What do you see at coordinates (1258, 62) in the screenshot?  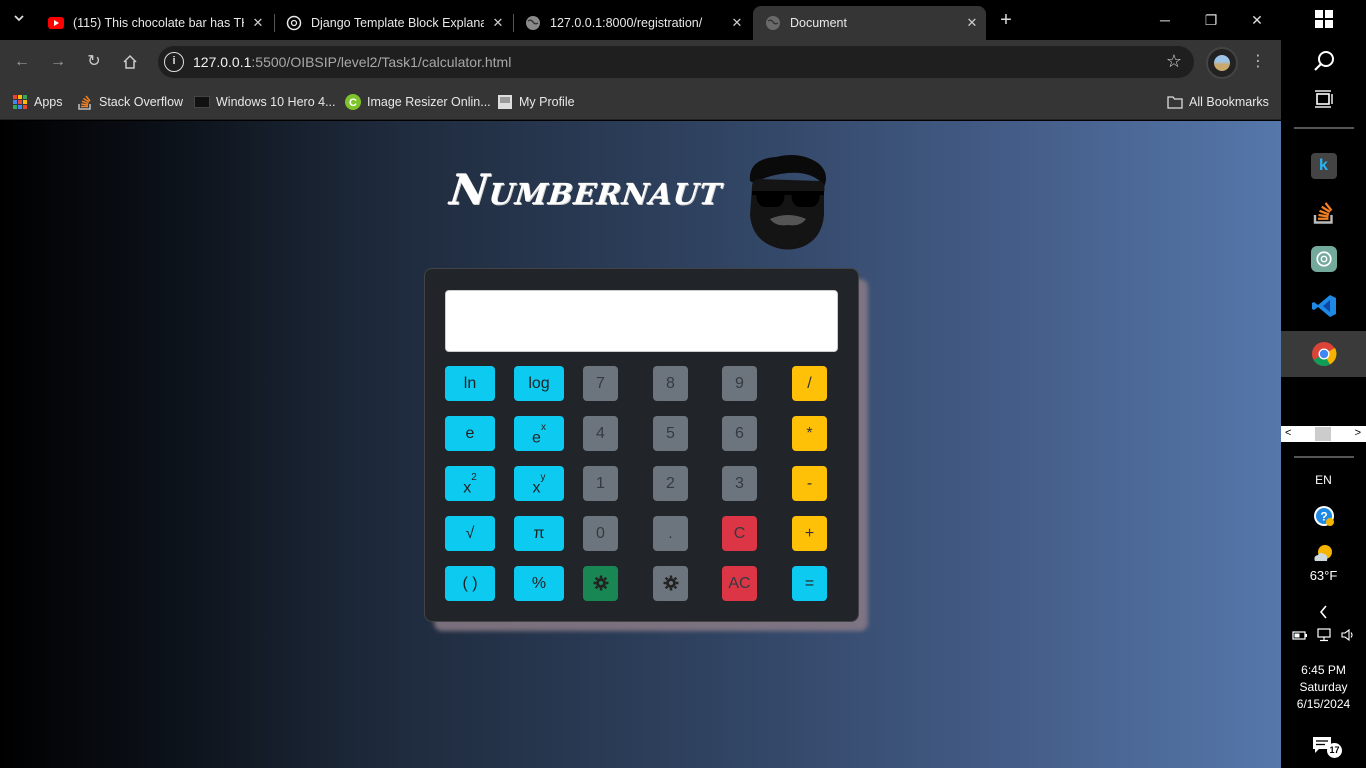 I see `menu-kebab-icon: ⋮` at bounding box center [1258, 62].